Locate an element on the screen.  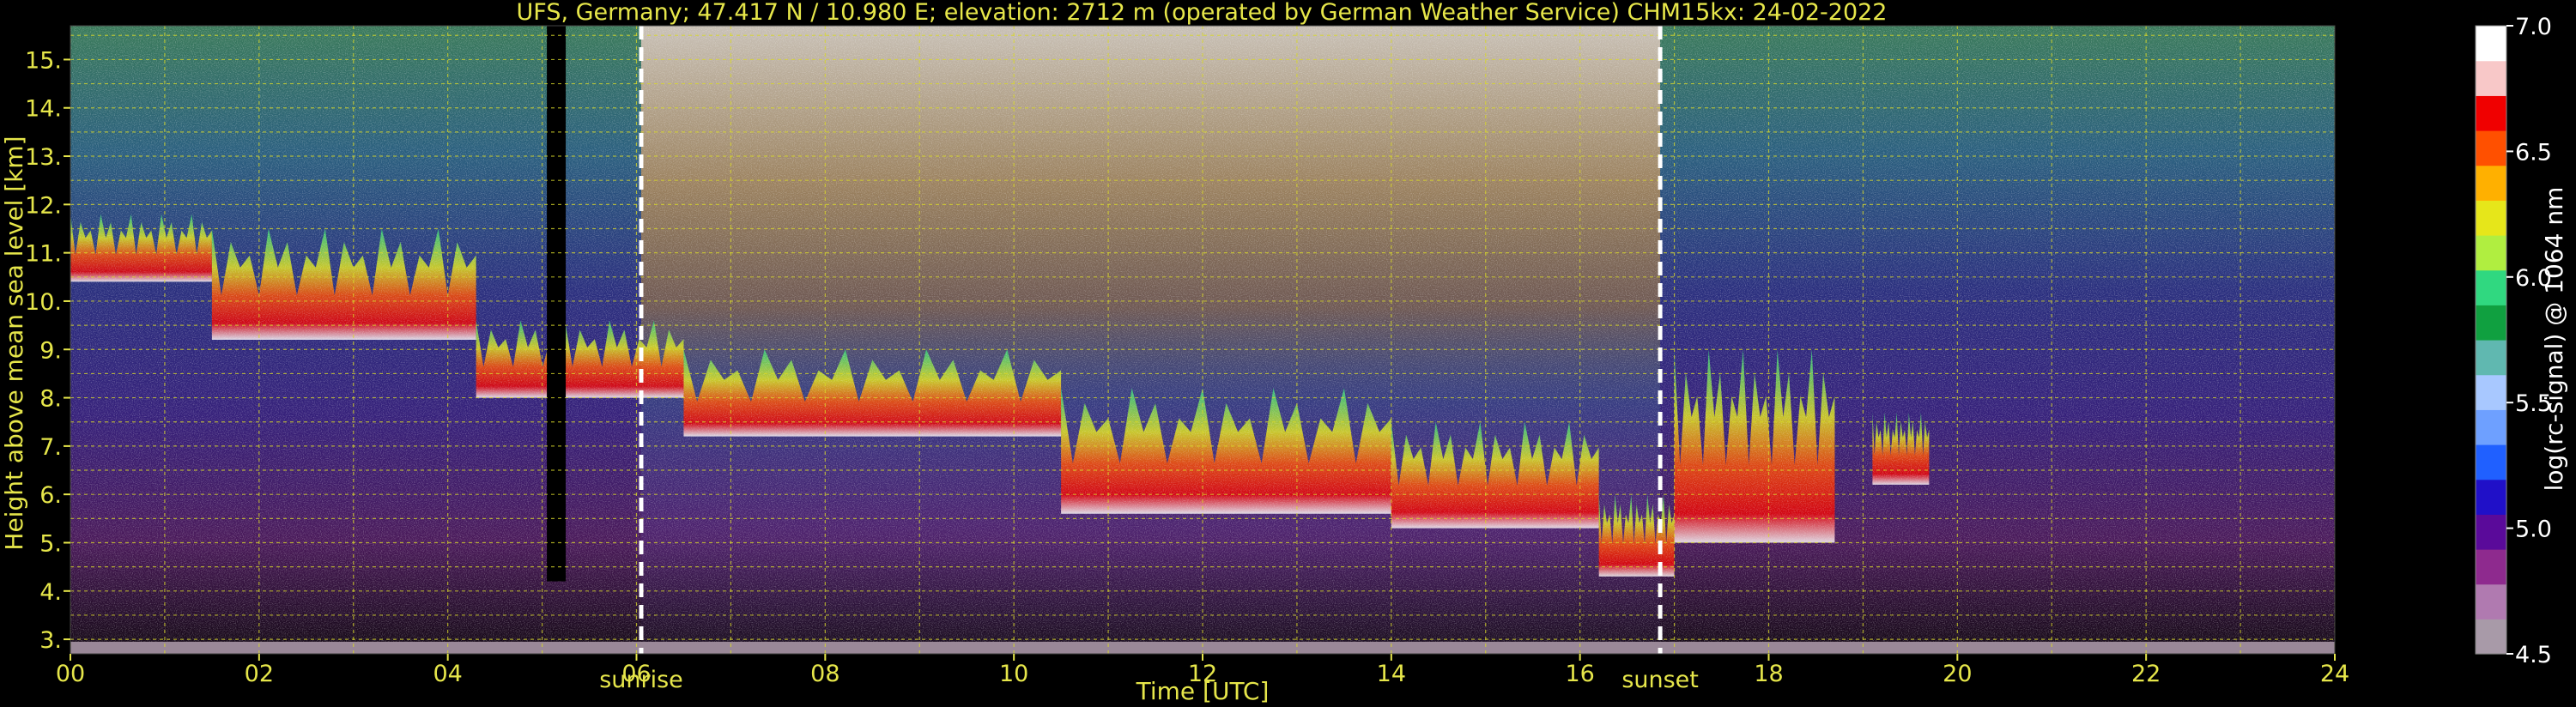
y-axis-ticks: 3. 4. 5. 6. 7. 8. 9. 10. 11. 12. 13. 14. 15. is located at coordinates (47, 350).